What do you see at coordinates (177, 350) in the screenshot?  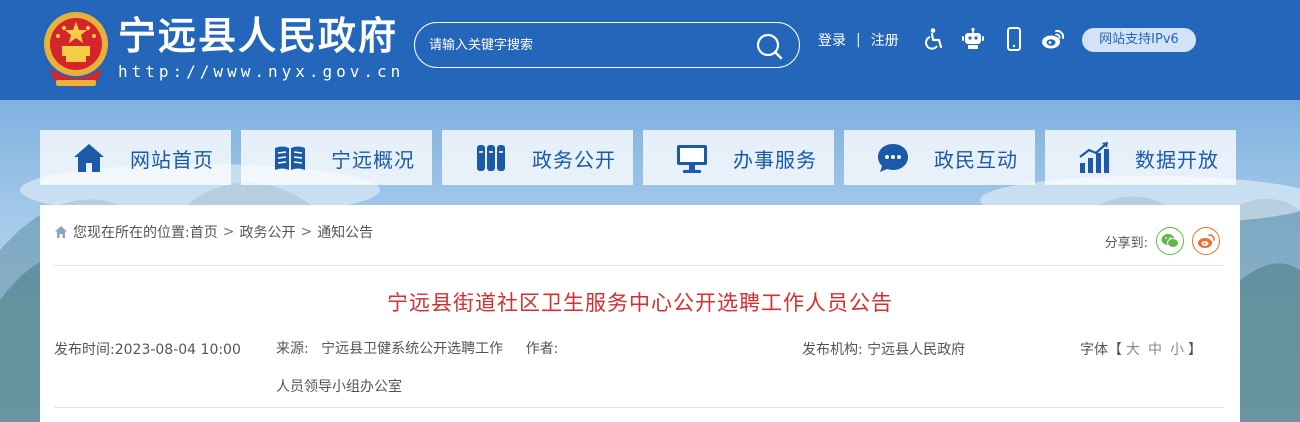 I see `publish-value: 2023-08-04 10:00` at bounding box center [177, 350].